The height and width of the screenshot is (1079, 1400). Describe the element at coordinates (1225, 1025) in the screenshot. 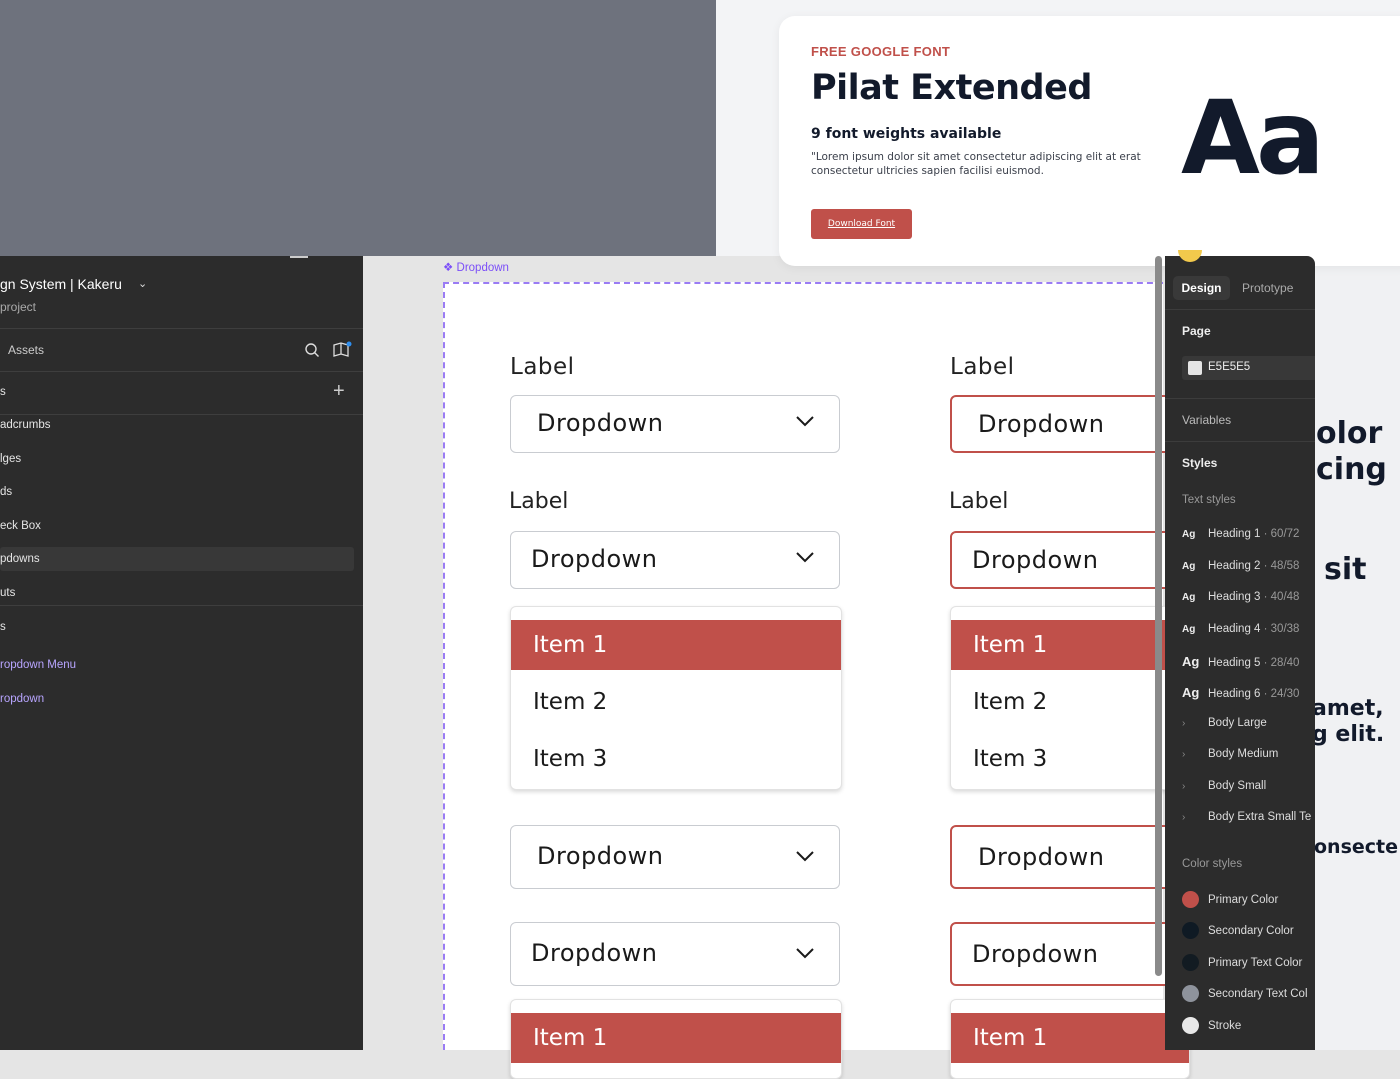

I see `color-style-name: Stroke` at that location.